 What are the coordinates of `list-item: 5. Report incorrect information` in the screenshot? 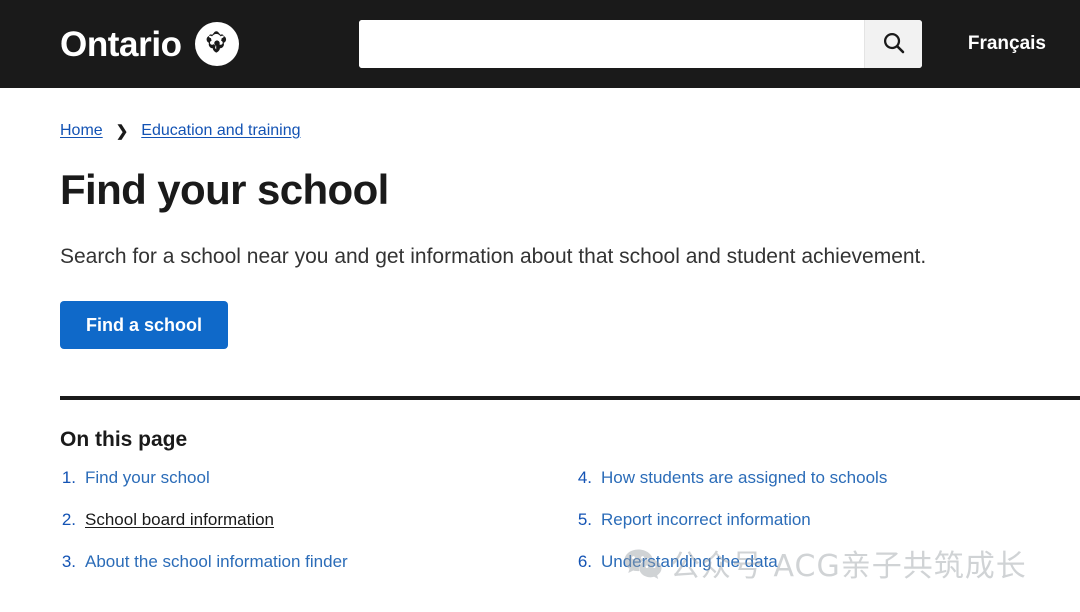 It's located at (788, 520).